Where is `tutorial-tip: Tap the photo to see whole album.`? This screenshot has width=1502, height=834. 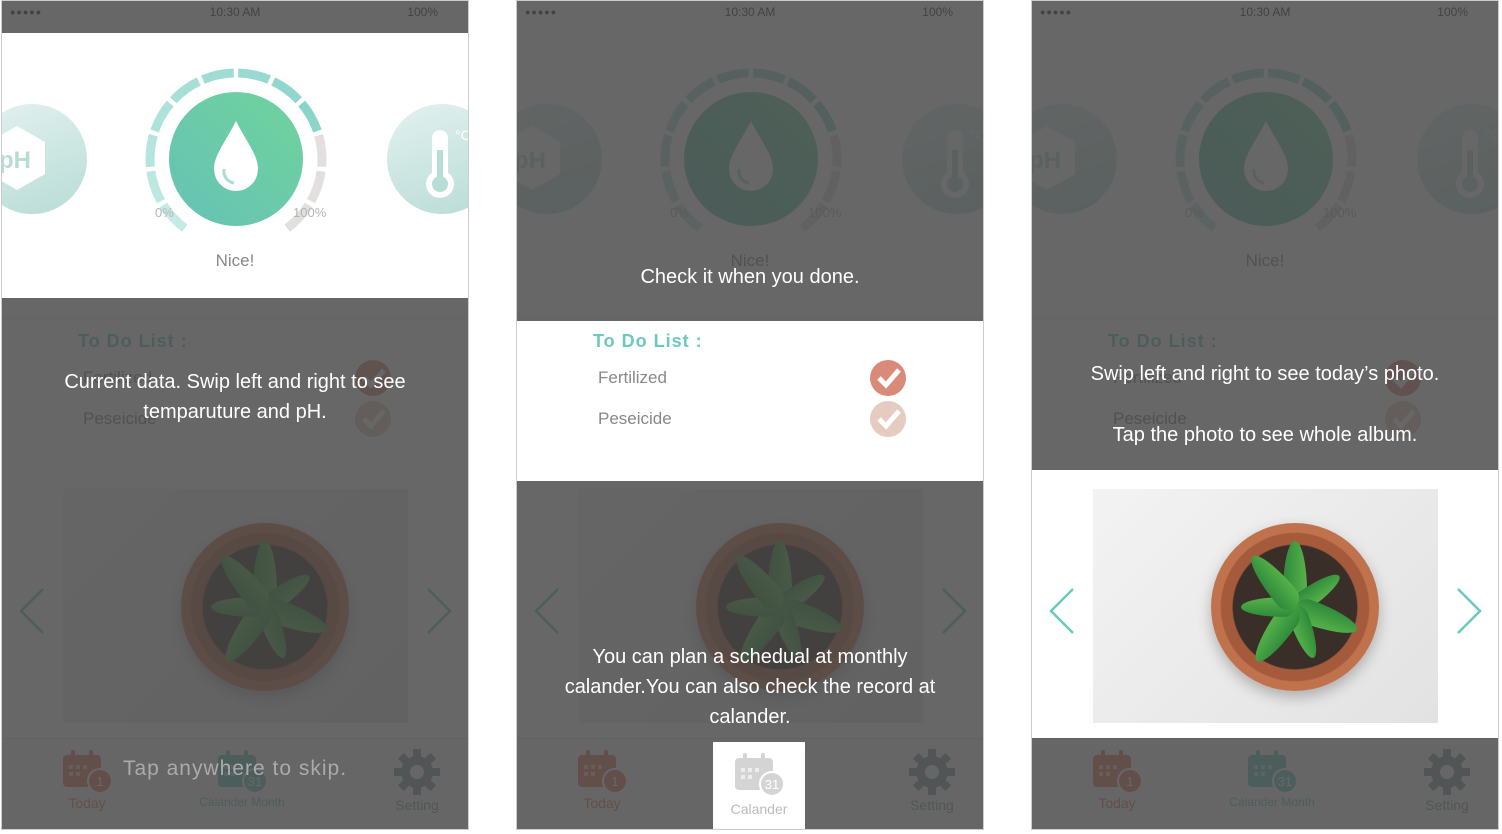
tutorial-tip: Tap the photo to see whole album. is located at coordinates (1265, 435).